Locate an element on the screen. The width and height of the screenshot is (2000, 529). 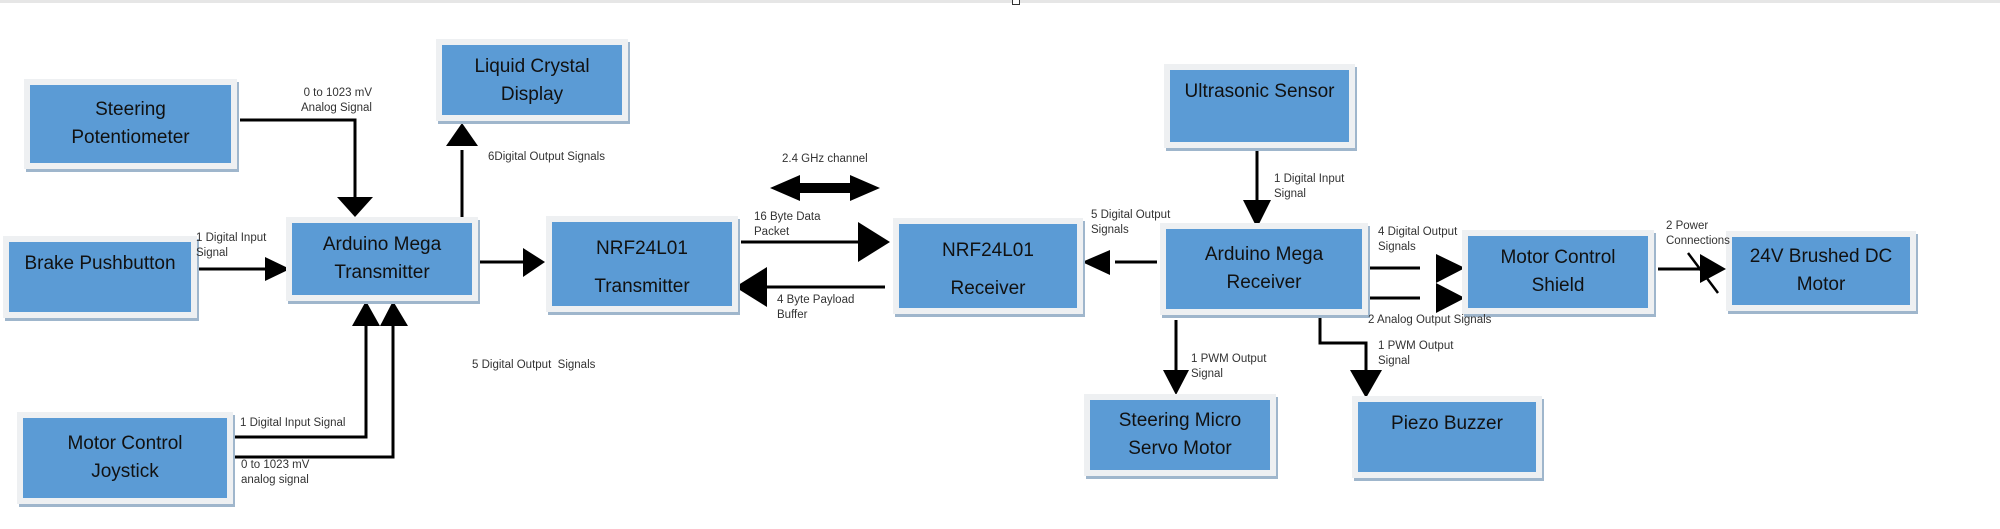
block-motor-shield-line-2: Shield is located at coordinates (1558, 285).